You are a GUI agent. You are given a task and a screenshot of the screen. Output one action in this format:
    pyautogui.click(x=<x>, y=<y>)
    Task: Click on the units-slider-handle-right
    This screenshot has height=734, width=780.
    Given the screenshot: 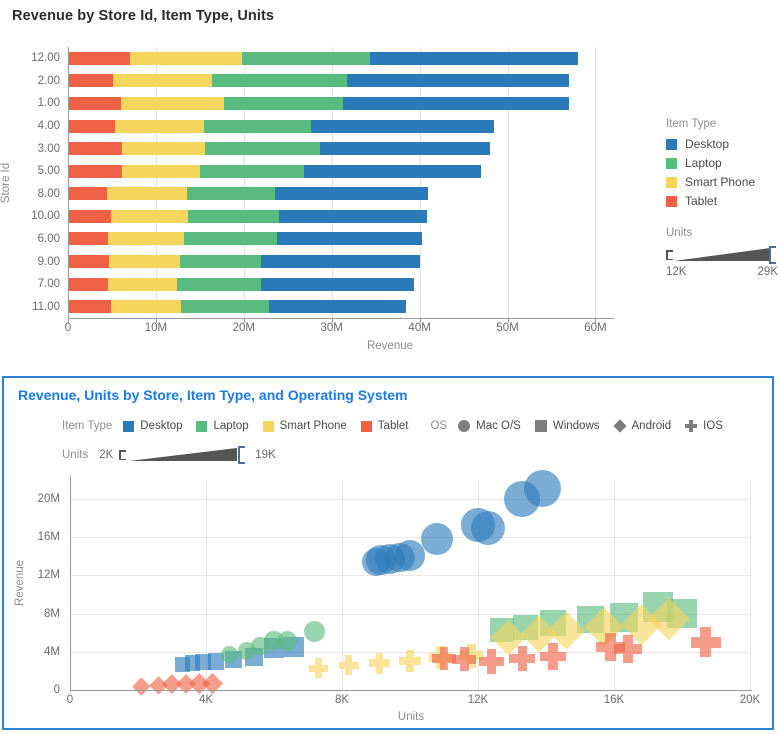 What is the action you would take?
    pyautogui.click(x=773, y=255)
    